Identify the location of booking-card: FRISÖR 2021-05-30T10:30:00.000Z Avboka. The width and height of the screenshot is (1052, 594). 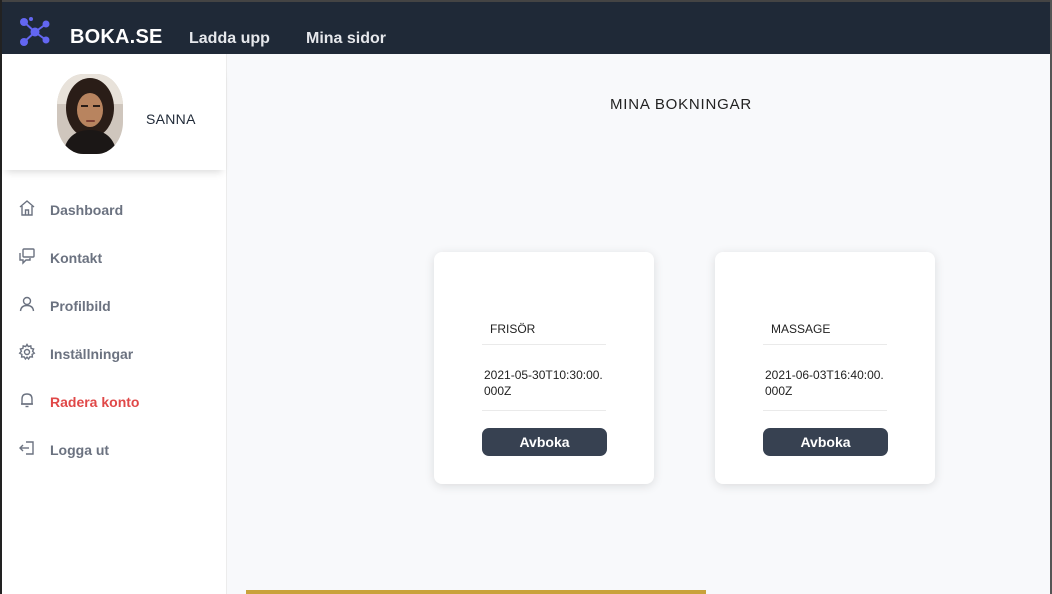
(544, 368).